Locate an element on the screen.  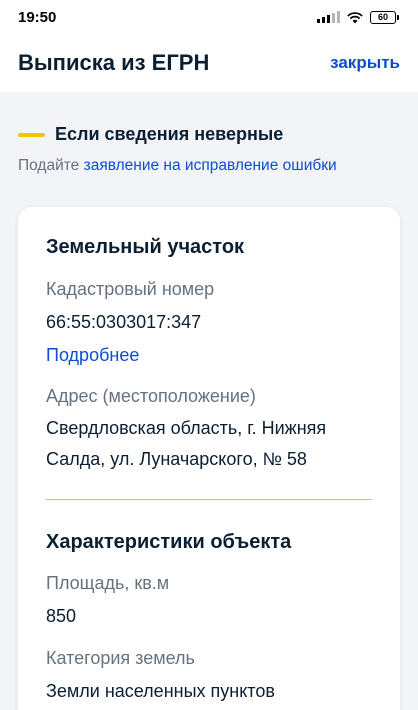
land-plot-section-title: Земельный участок is located at coordinates (145, 247).